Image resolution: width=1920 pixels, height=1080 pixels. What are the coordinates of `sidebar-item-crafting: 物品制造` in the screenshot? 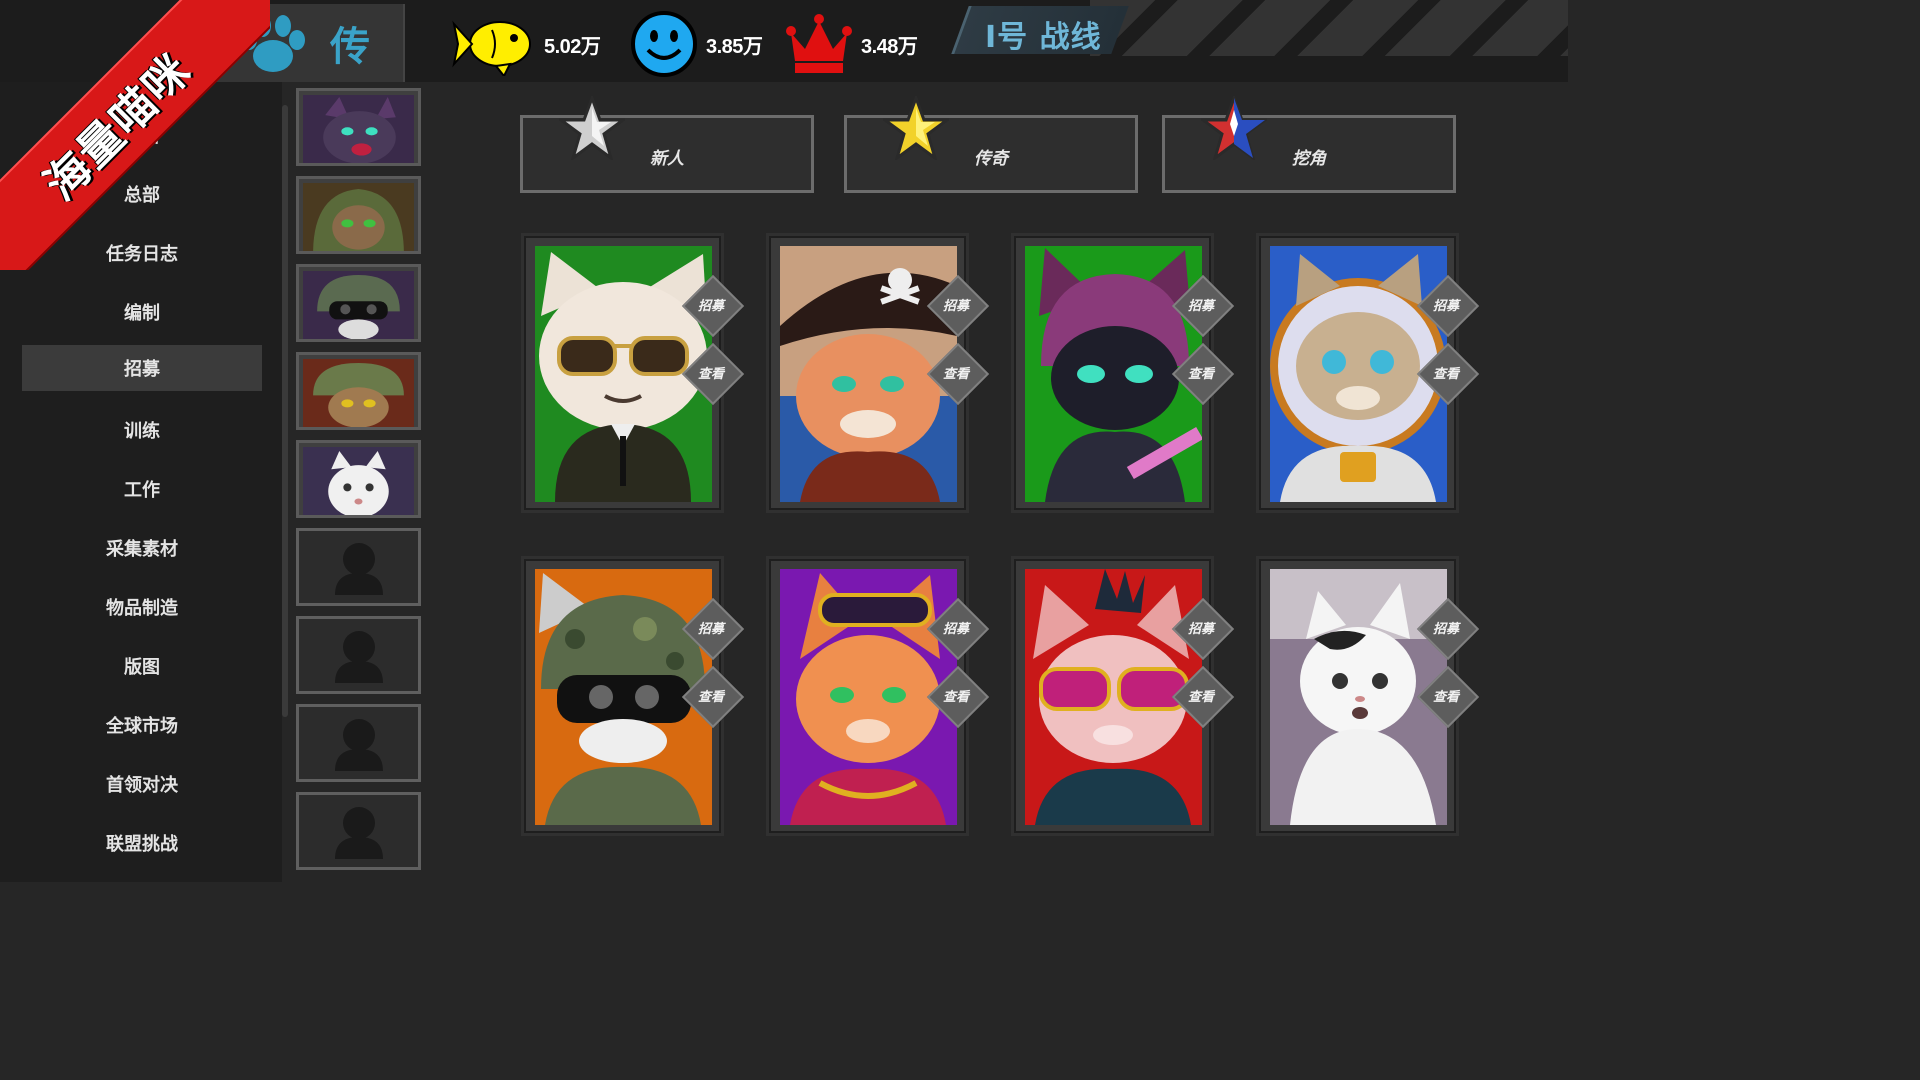 It's located at (142, 607).